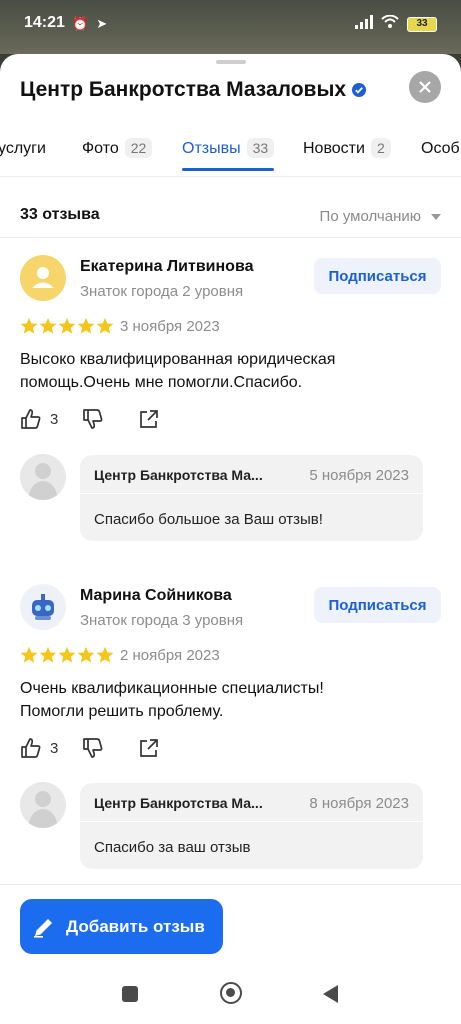  I want to click on reviews-header: 33 отзыва По умолчанию, so click(230, 218).